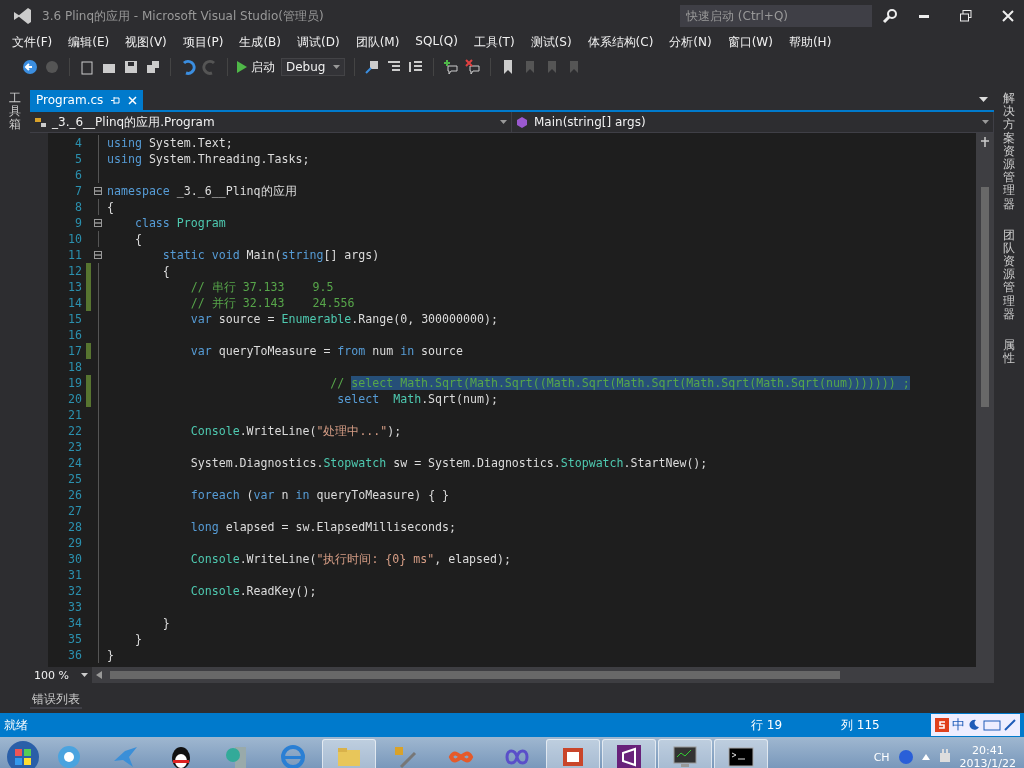  I want to click on vs-logo-icon, so click(22, 16).